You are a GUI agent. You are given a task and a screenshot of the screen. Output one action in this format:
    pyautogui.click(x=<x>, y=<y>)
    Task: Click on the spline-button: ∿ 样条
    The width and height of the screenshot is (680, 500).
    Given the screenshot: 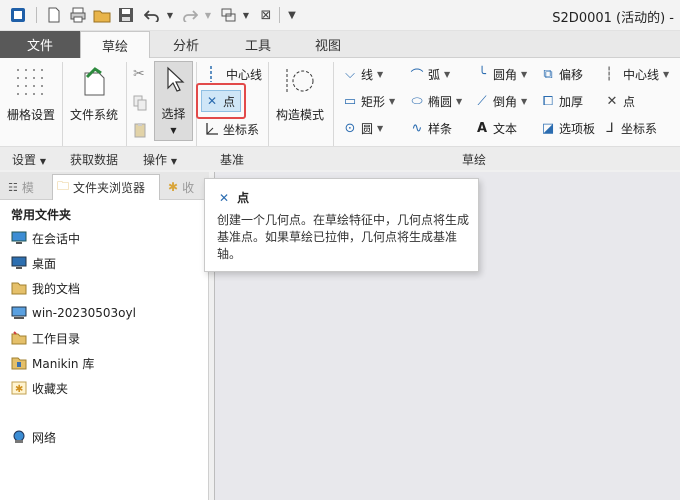 What is the action you would take?
    pyautogui.click(x=430, y=128)
    